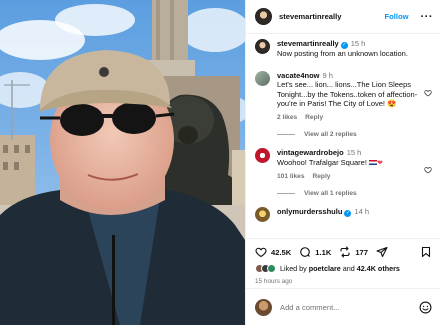 This screenshot has height=325, width=440. What do you see at coordinates (330, 134) in the screenshot?
I see `view-replies-label: View all 2 replies` at bounding box center [330, 134].